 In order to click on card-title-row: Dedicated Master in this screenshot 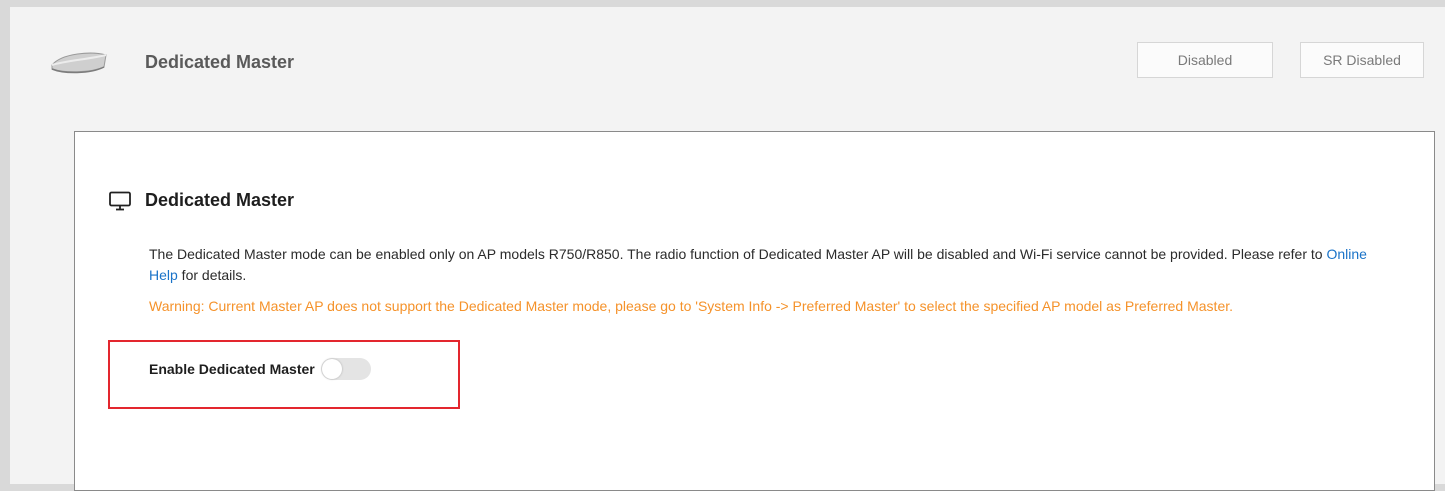, I will do `click(201, 200)`.